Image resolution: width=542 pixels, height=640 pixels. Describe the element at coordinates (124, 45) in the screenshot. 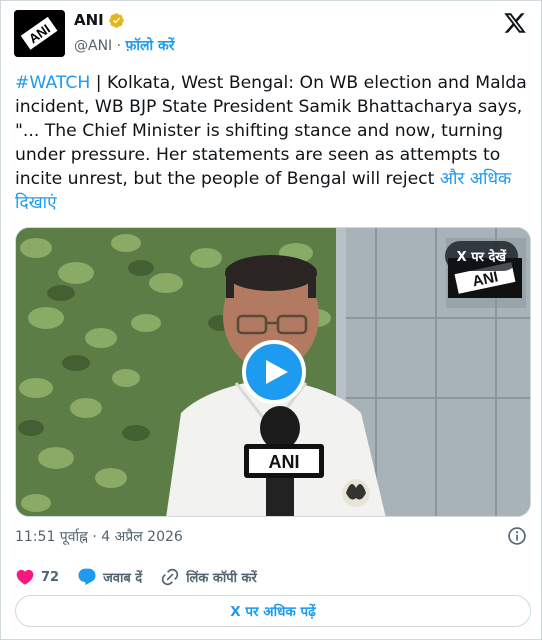

I see `handle-line: @ANI · फ़ॉलो करें` at that location.